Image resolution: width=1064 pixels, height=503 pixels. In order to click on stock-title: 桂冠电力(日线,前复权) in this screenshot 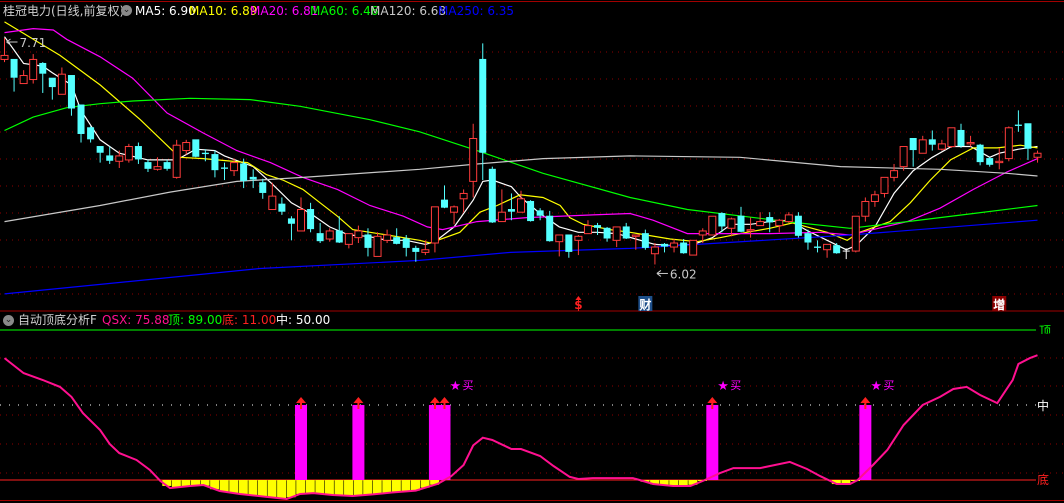, I will do `click(64, 11)`.